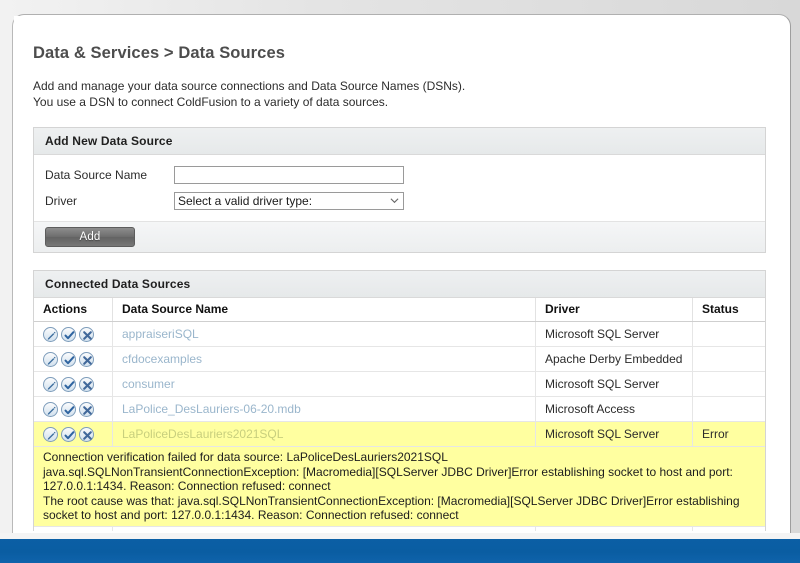  I want to click on driver-select: Select a valid driver type:, so click(289, 201).